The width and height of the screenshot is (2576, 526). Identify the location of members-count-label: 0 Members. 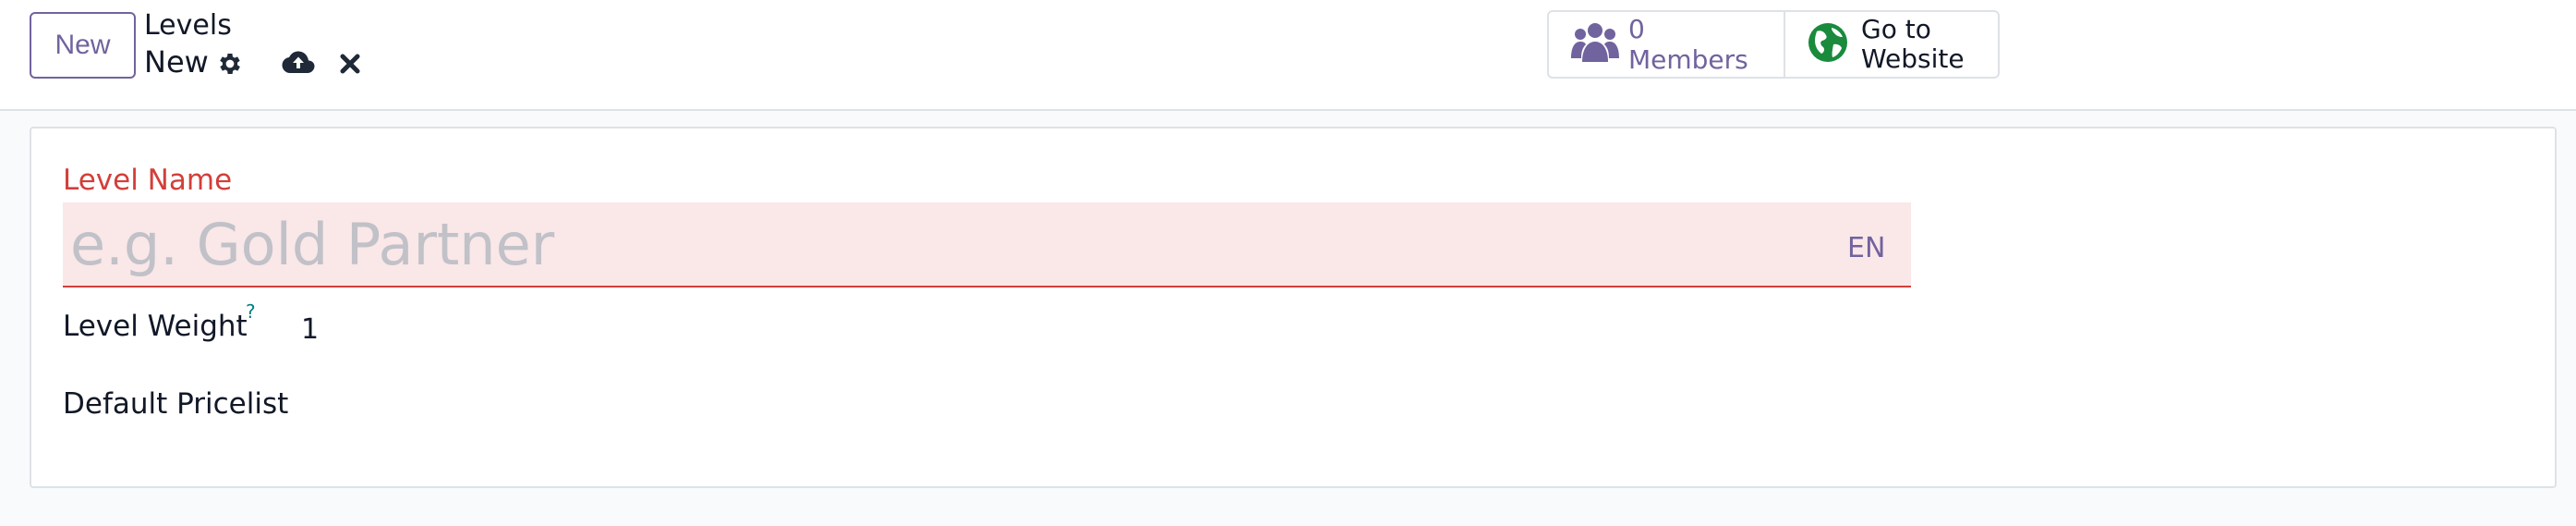
(1688, 44).